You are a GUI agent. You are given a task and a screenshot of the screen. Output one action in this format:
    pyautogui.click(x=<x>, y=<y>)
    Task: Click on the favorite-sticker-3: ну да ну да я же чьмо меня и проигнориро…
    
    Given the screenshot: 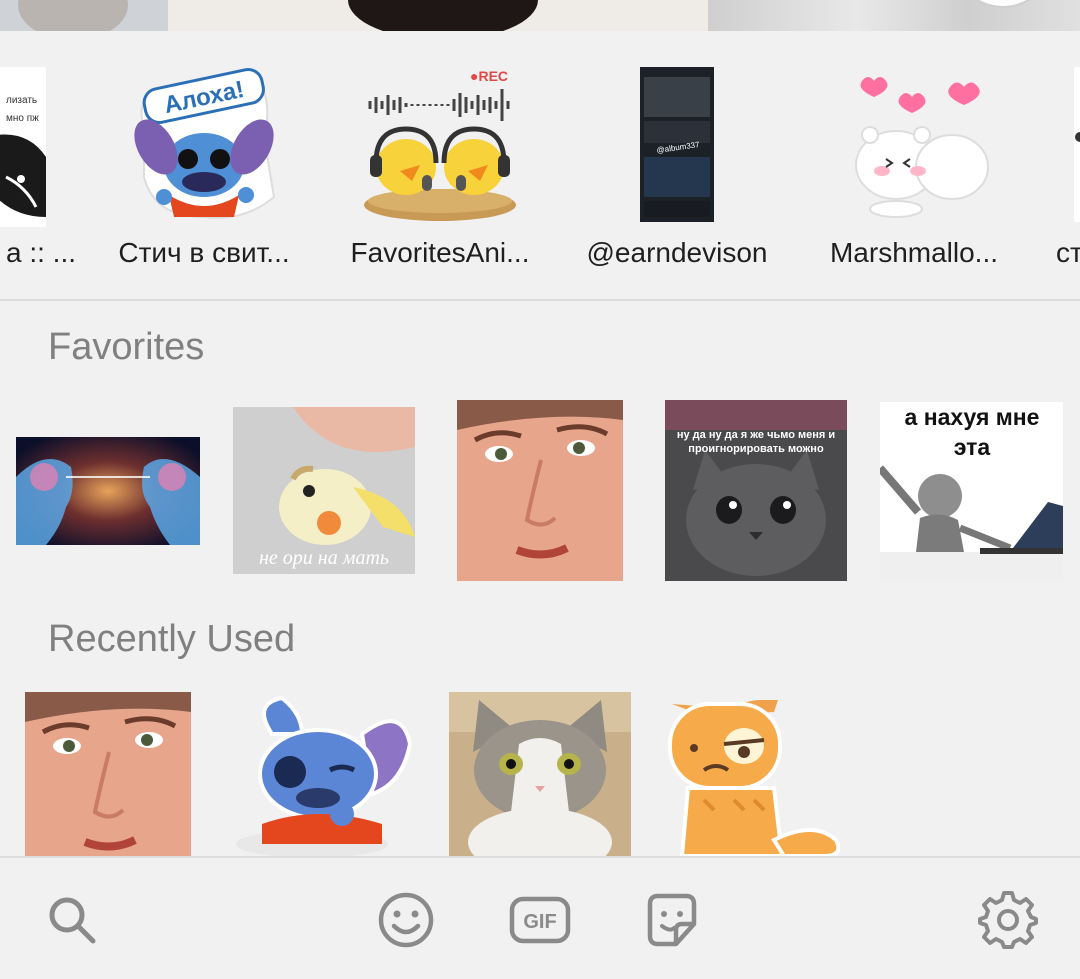 What is the action you would take?
    pyautogui.click(x=756, y=490)
    